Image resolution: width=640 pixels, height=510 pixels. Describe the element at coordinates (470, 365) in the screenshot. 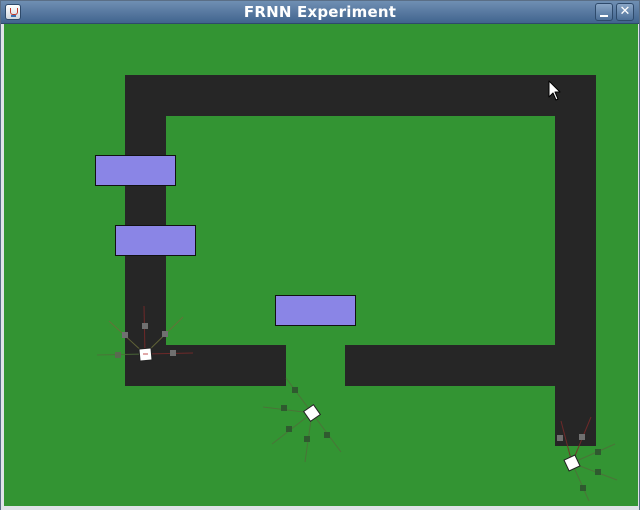

I see `wall-bottom-right` at that location.